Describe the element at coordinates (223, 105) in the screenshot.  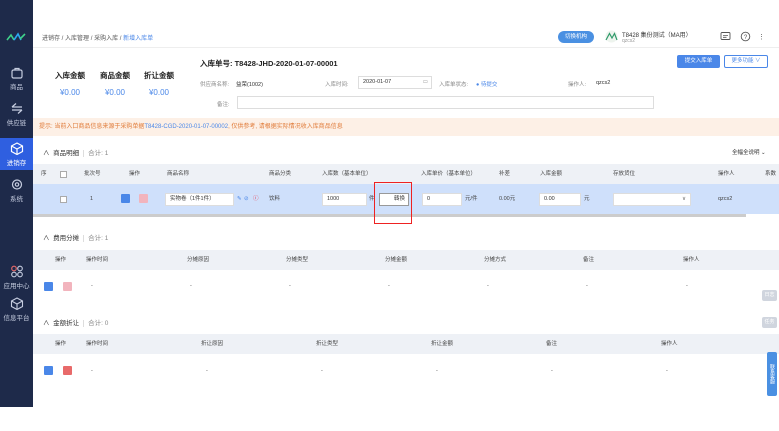
I see `remark-label: 备注:` at that location.